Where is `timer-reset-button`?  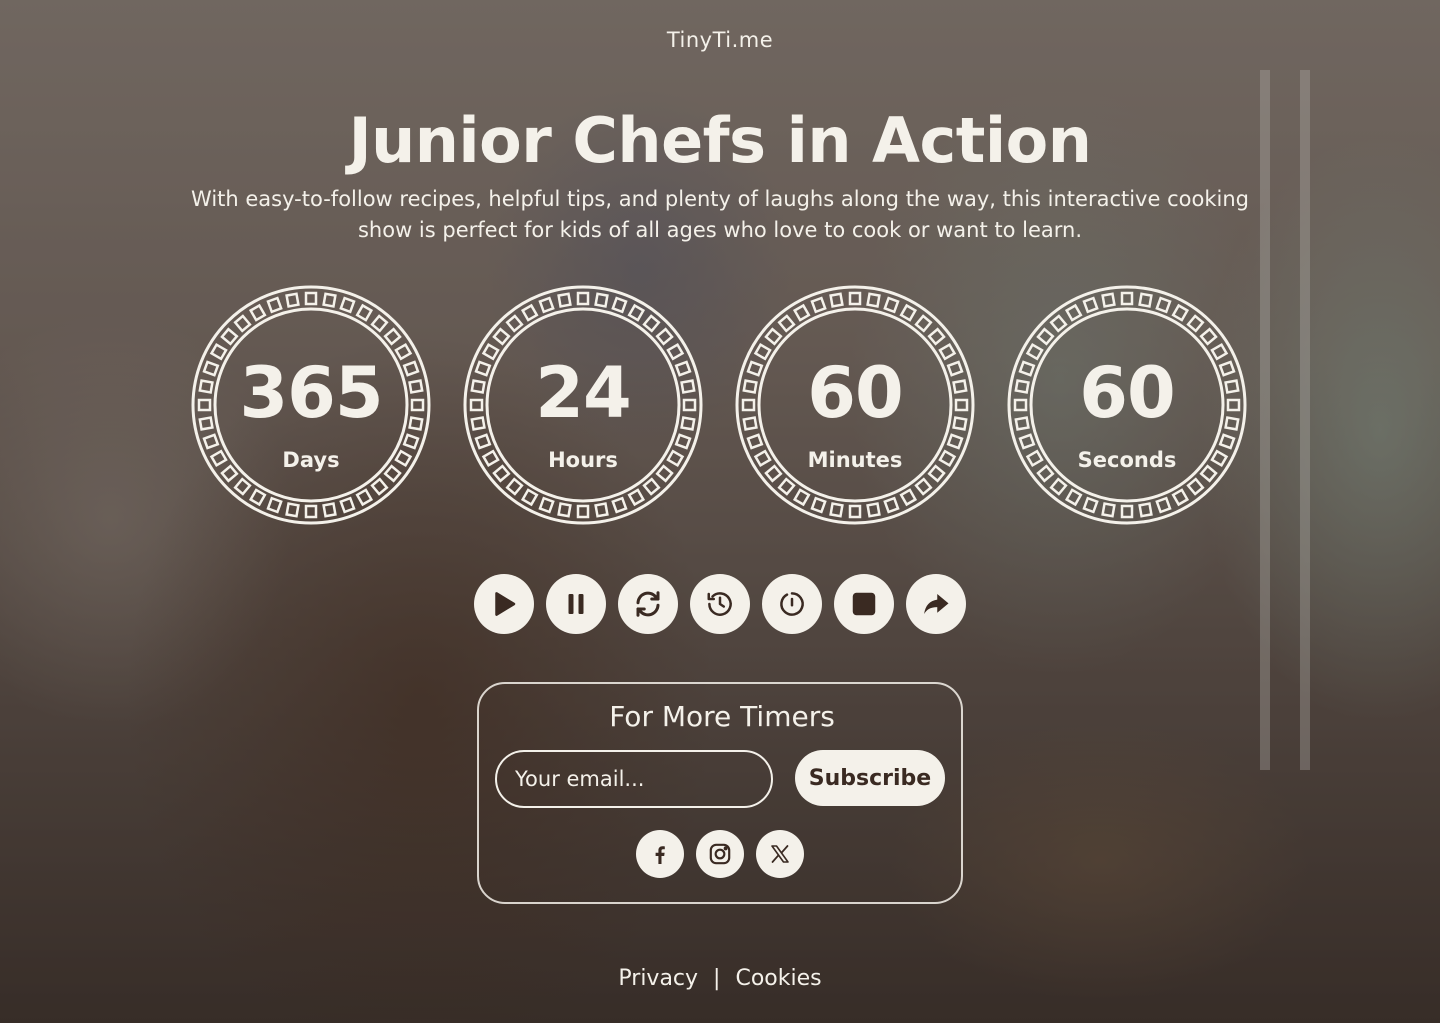
timer-reset-button is located at coordinates (792, 604).